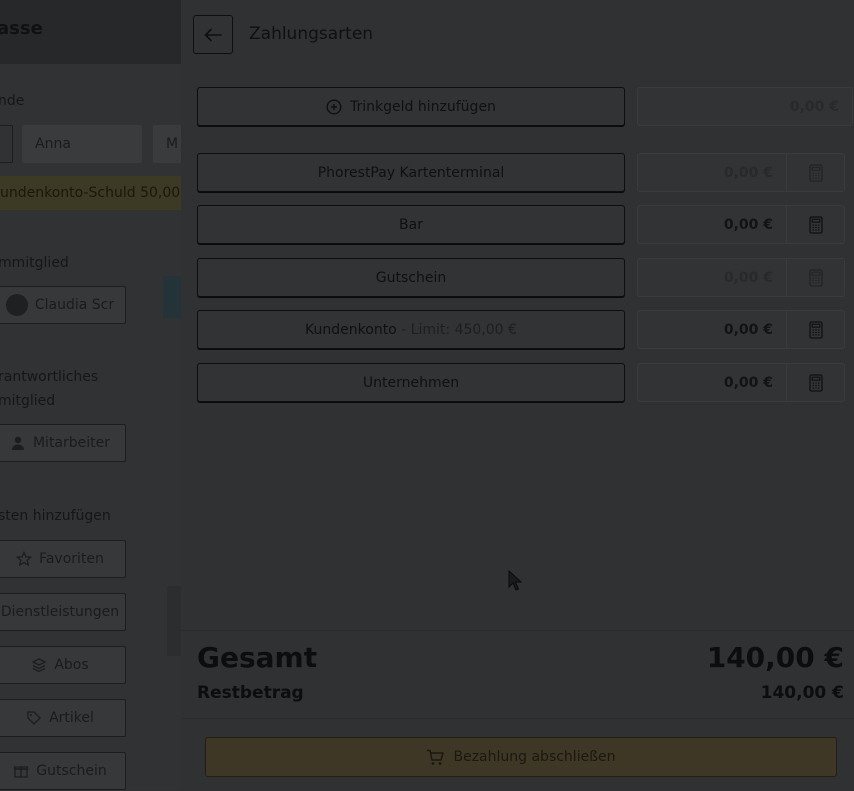 The height and width of the screenshot is (791, 854). I want to click on method-customer-account-calculator, so click(816, 329).